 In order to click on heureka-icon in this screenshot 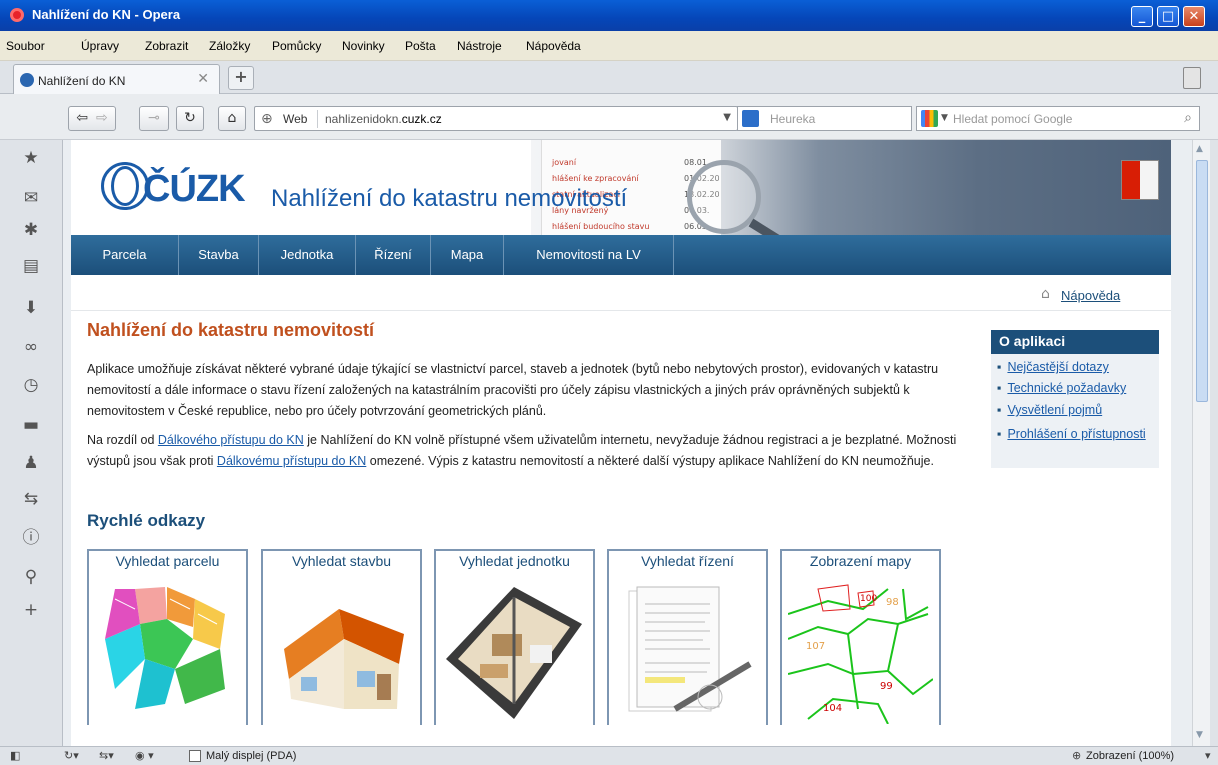, I will do `click(750, 118)`.